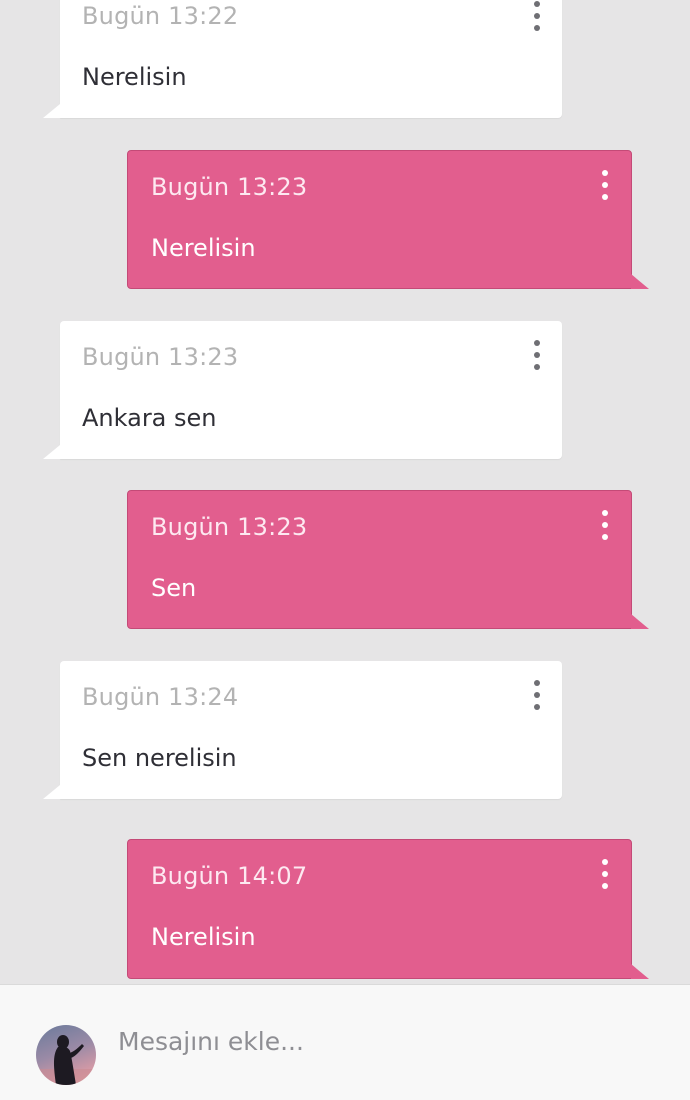 This screenshot has height=1100, width=690. Describe the element at coordinates (388, 1041) in the screenshot. I see `message-input` at that location.